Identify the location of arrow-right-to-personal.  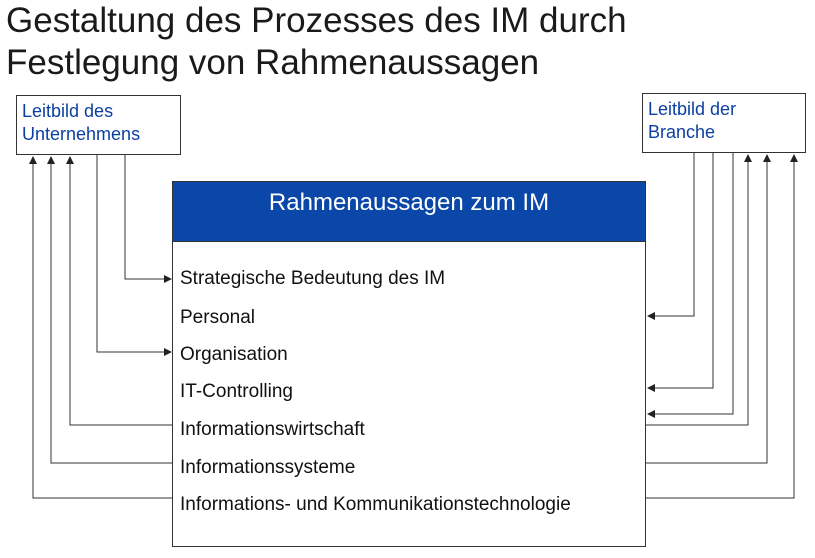
(671, 236).